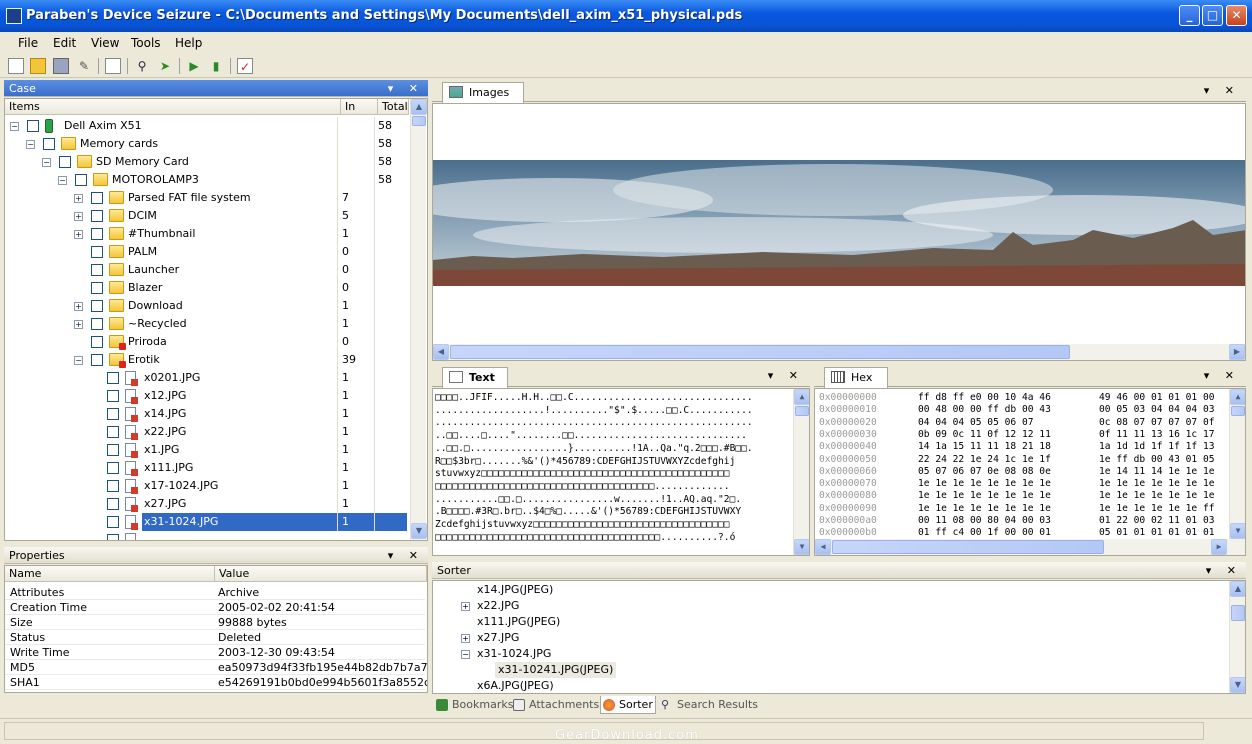 The image size is (1252, 744). I want to click on tab-text: Text, so click(475, 377).